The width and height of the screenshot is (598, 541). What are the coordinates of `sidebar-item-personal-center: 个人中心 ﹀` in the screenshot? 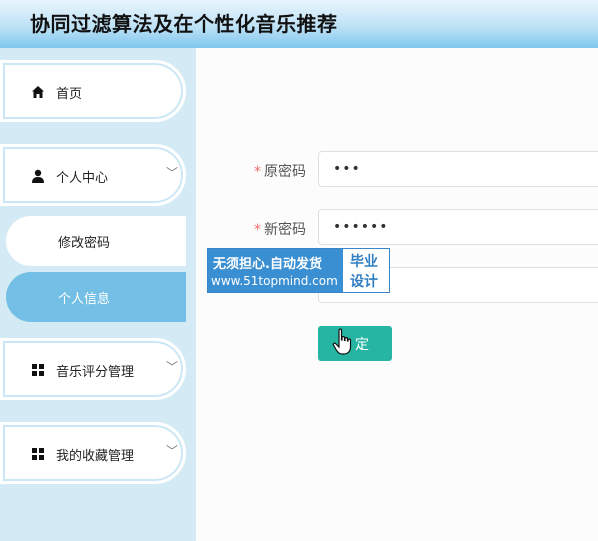 It's located at (93, 175).